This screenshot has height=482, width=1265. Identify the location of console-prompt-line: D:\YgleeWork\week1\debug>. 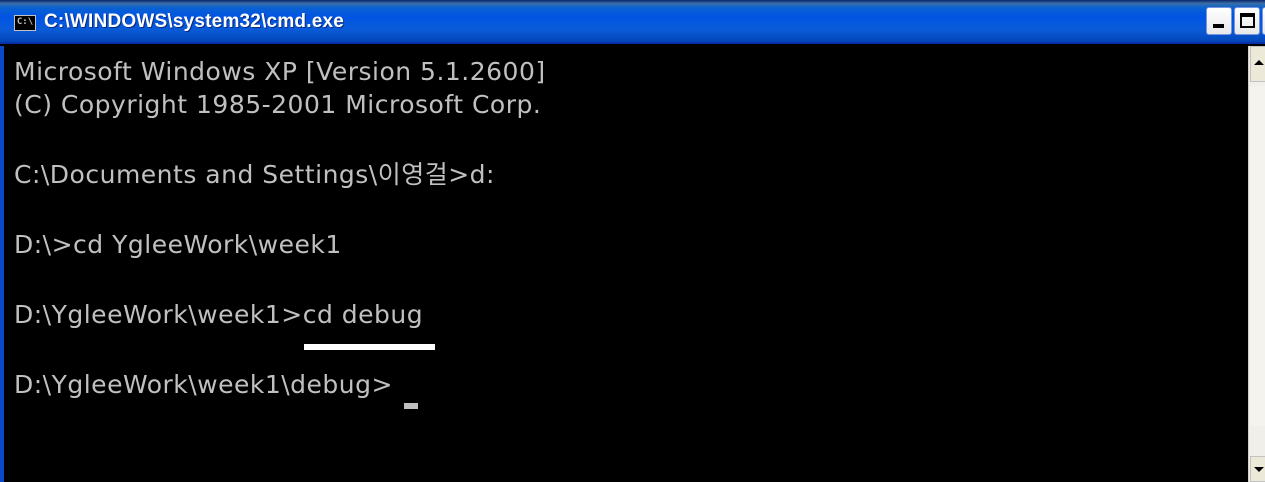
(203, 384).